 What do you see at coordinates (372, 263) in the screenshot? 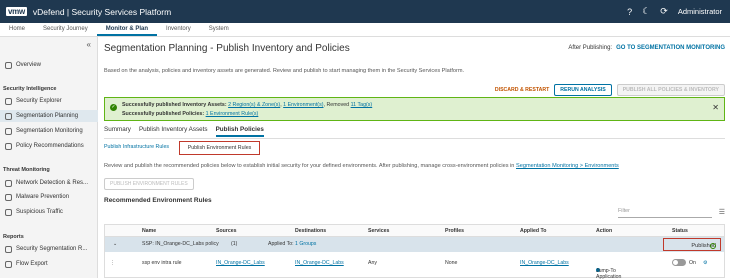
I see `rule-service: Any` at bounding box center [372, 263].